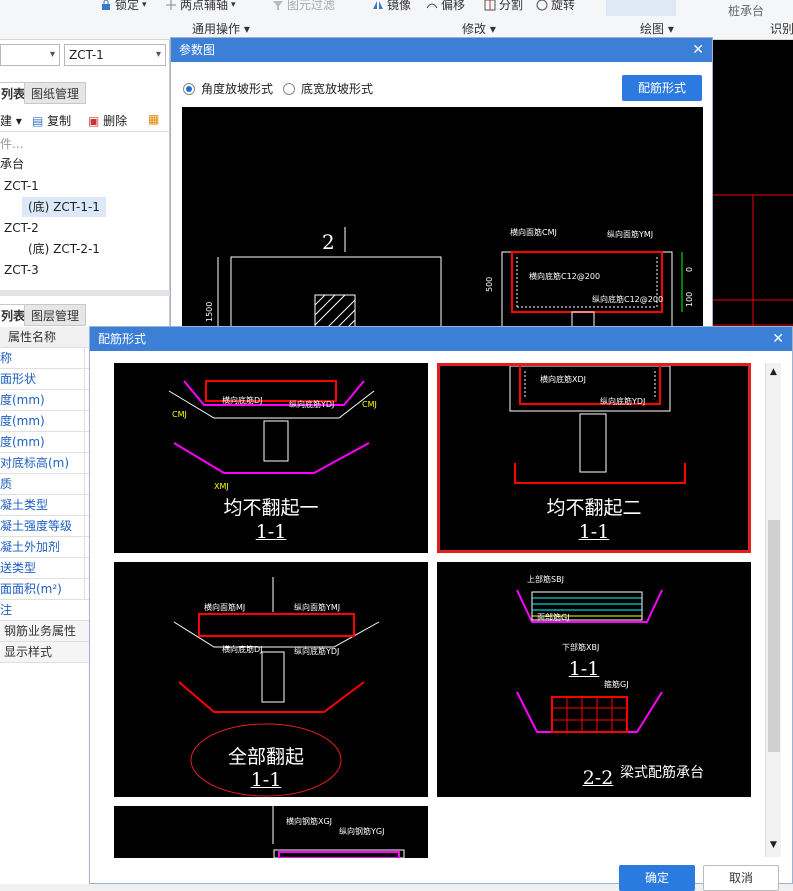 This screenshot has height=891, width=793. What do you see at coordinates (563, 379) in the screenshot?
I see `cad-xdj-label: 横向底筋XDJ` at bounding box center [563, 379].